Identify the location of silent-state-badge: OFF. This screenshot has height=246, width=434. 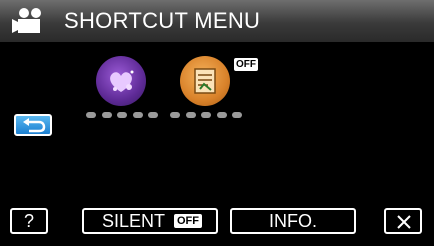
(188, 221).